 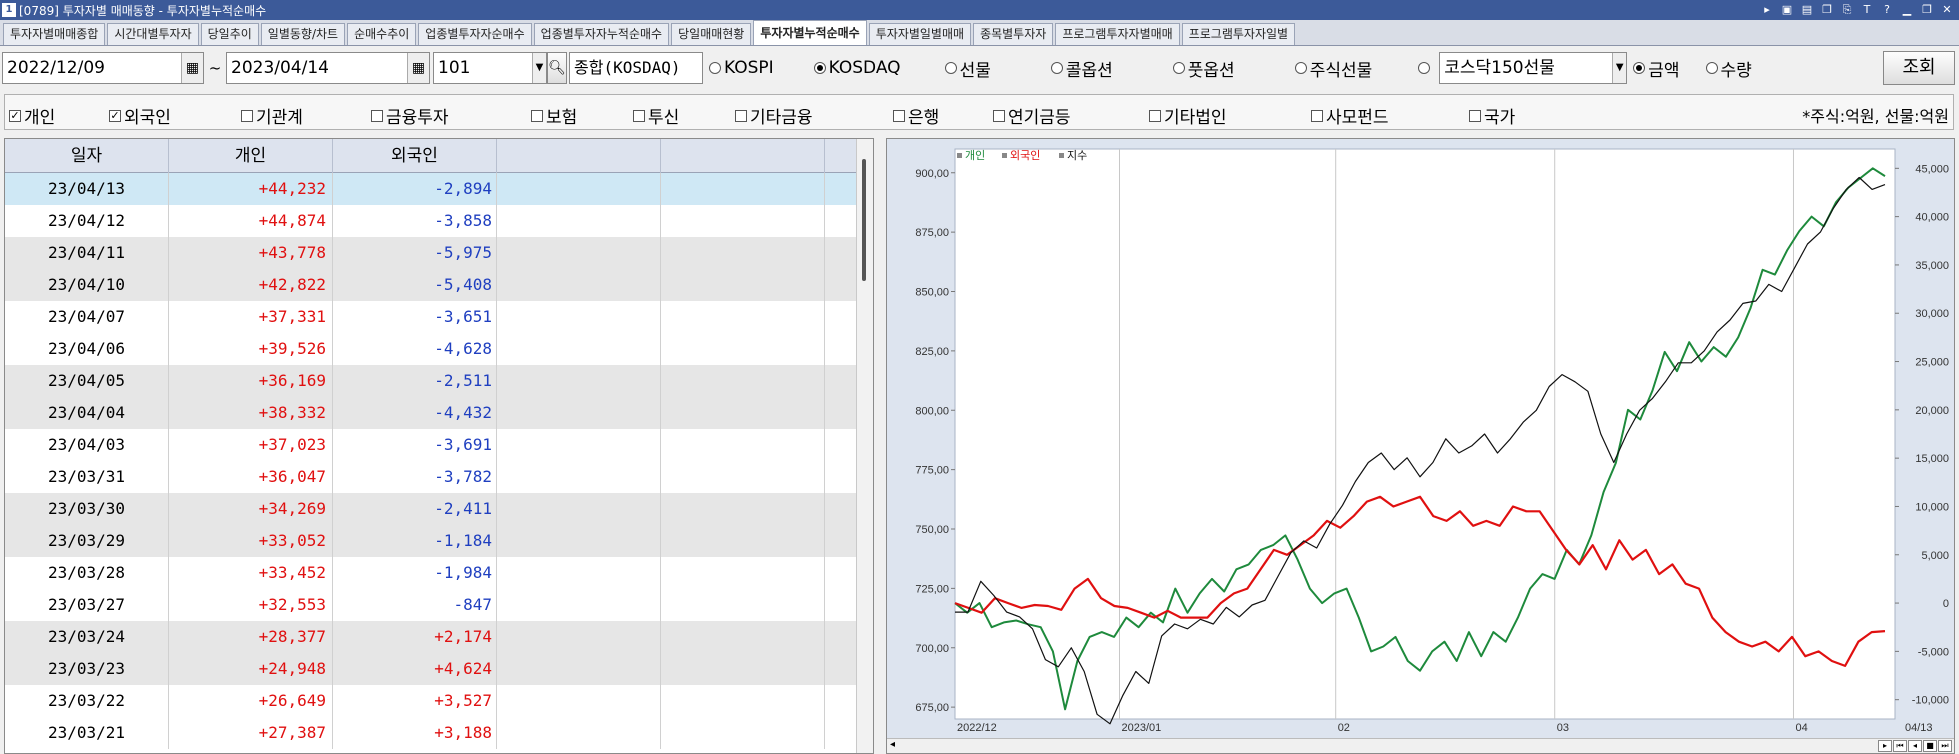 What do you see at coordinates (1533, 68) in the screenshot?
I see `futures-select: 코스닥150선물 ▼` at bounding box center [1533, 68].